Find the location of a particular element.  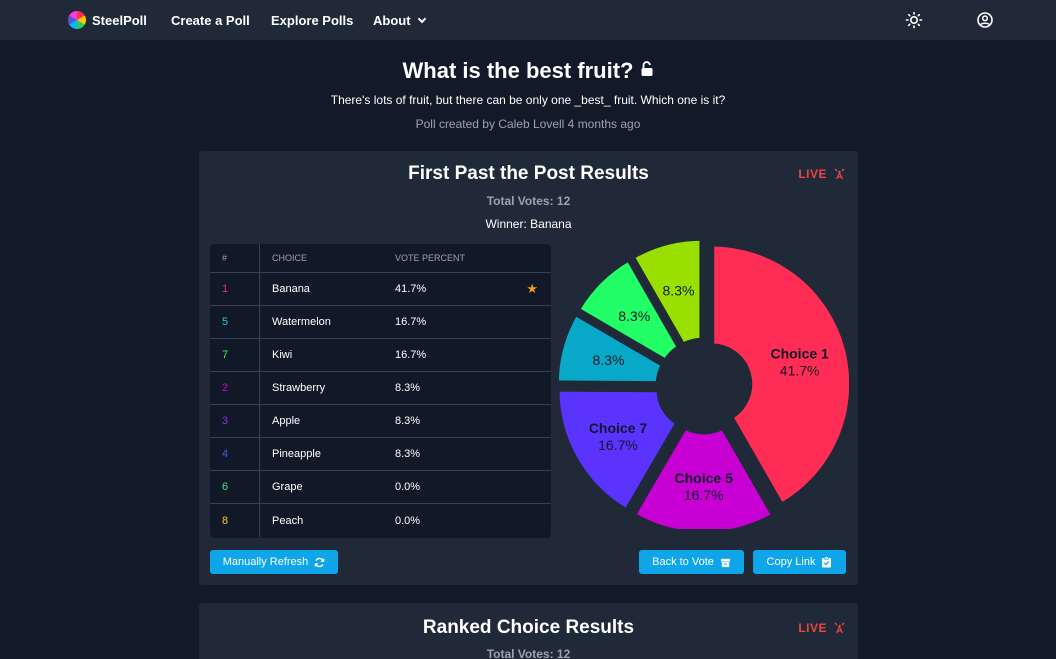

slice-name-label: Choice 7 is located at coordinates (618, 428).